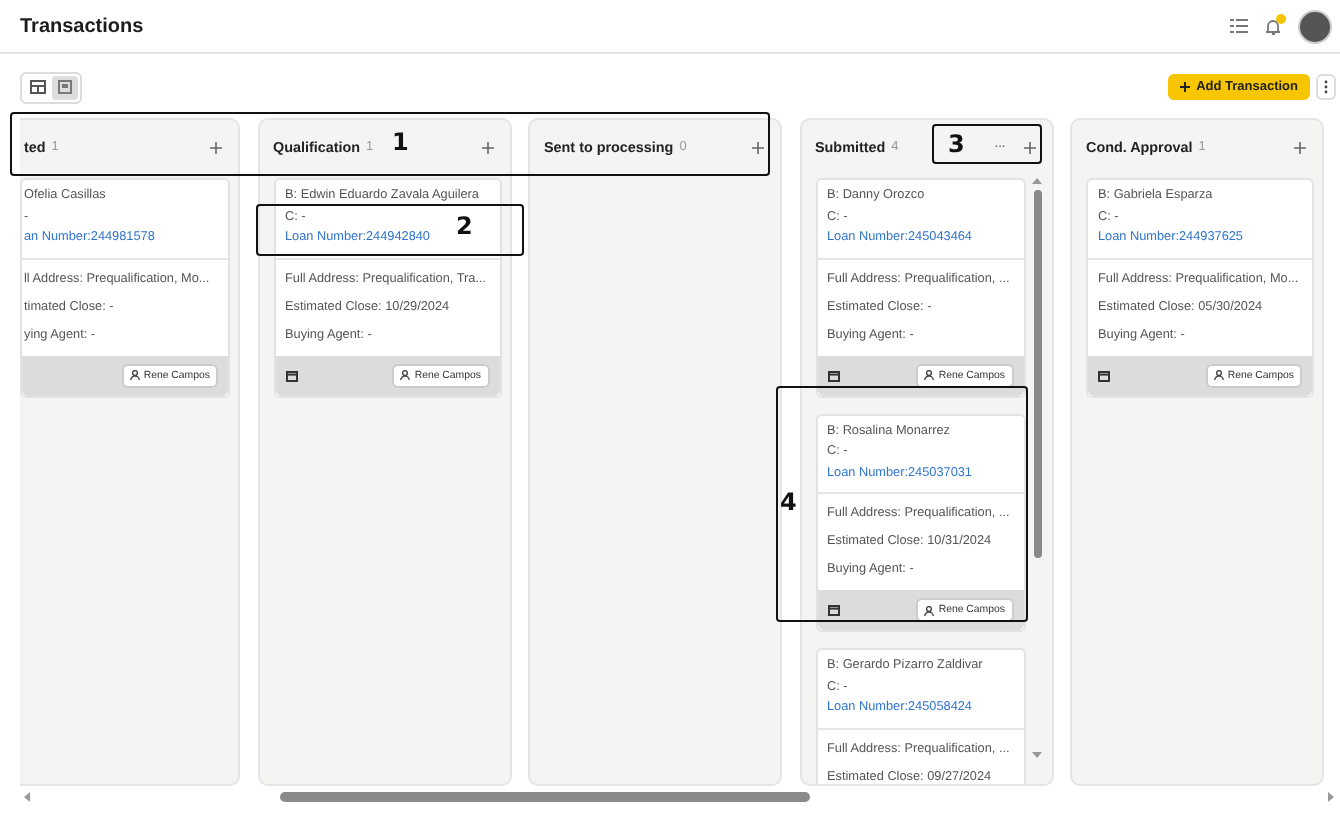 The height and width of the screenshot is (822, 1340). Describe the element at coordinates (1315, 26) in the screenshot. I see `avatar` at that location.